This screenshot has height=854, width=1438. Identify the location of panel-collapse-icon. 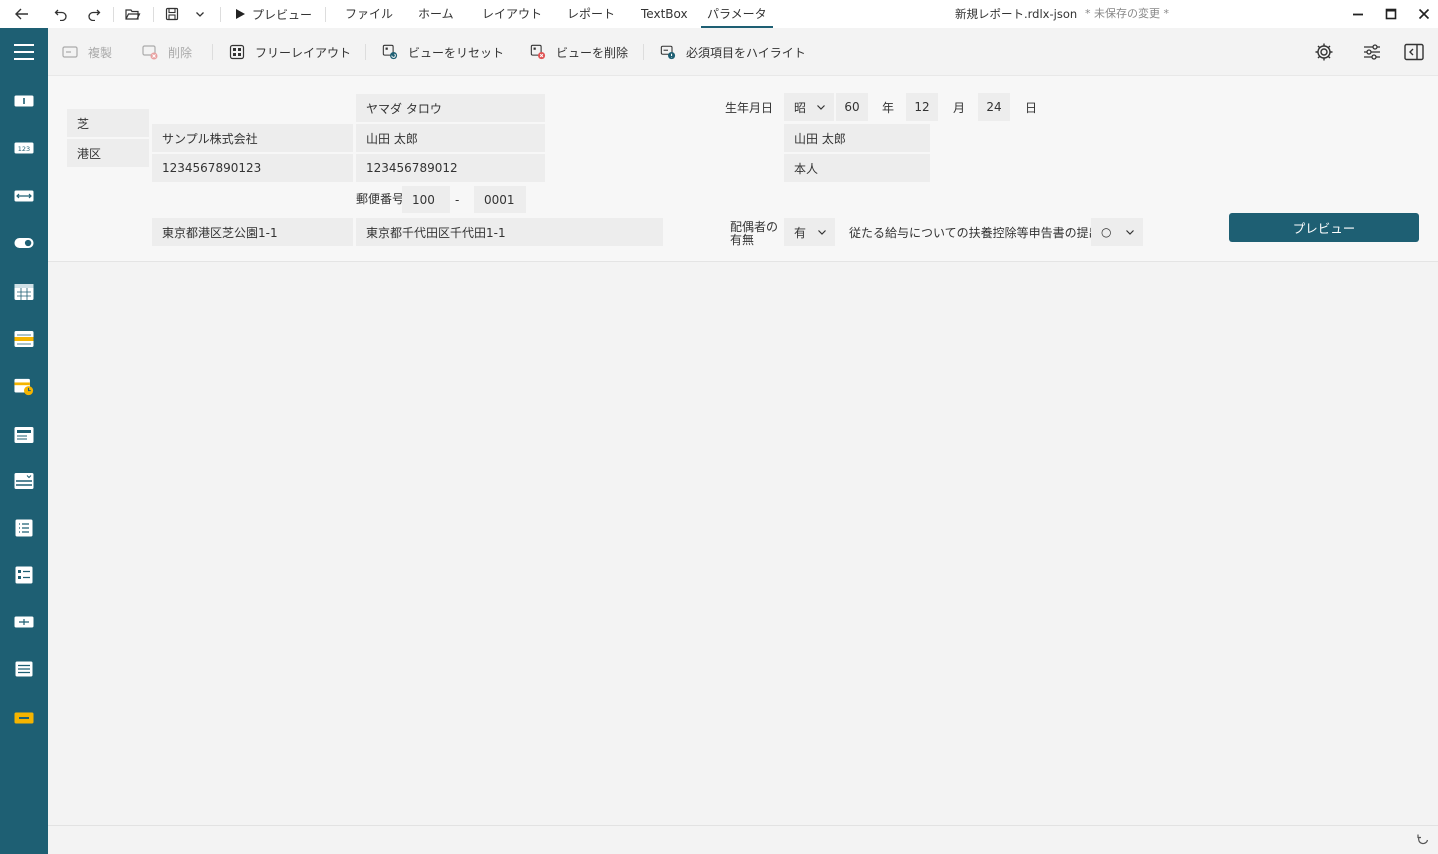
(1414, 52).